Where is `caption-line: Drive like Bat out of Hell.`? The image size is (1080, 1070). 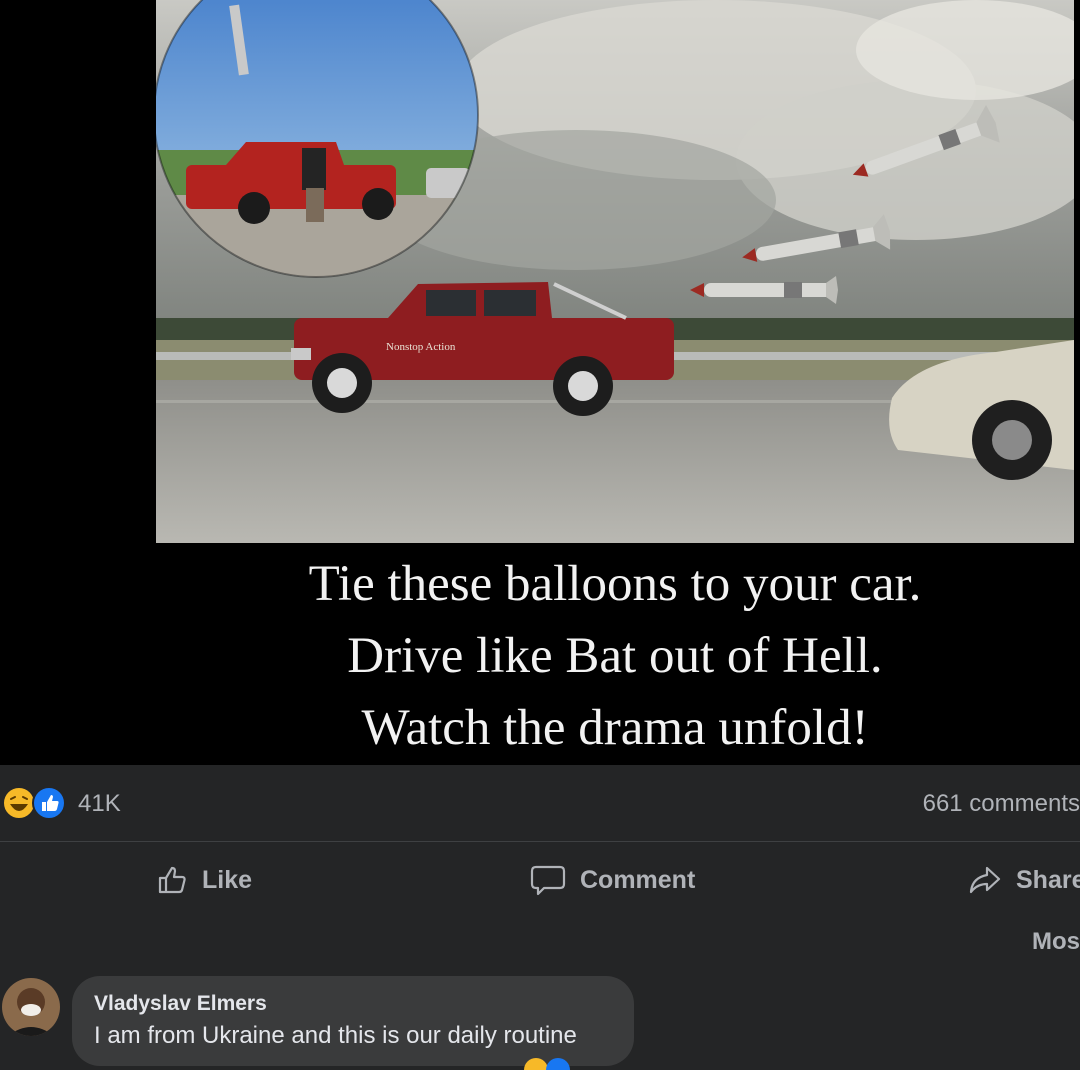 caption-line: Drive like Bat out of Hell. is located at coordinates (615, 656).